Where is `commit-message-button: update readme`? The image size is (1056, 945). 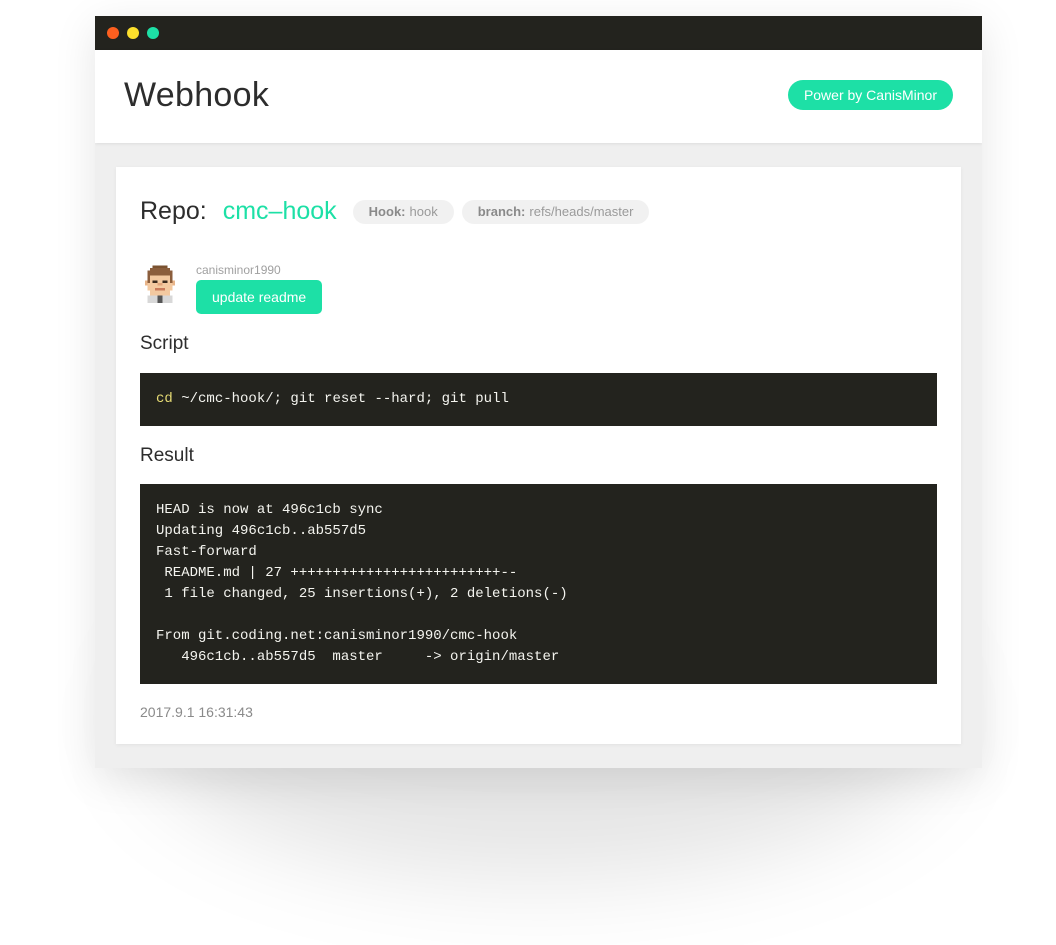
commit-message-button: update readme is located at coordinates (259, 297).